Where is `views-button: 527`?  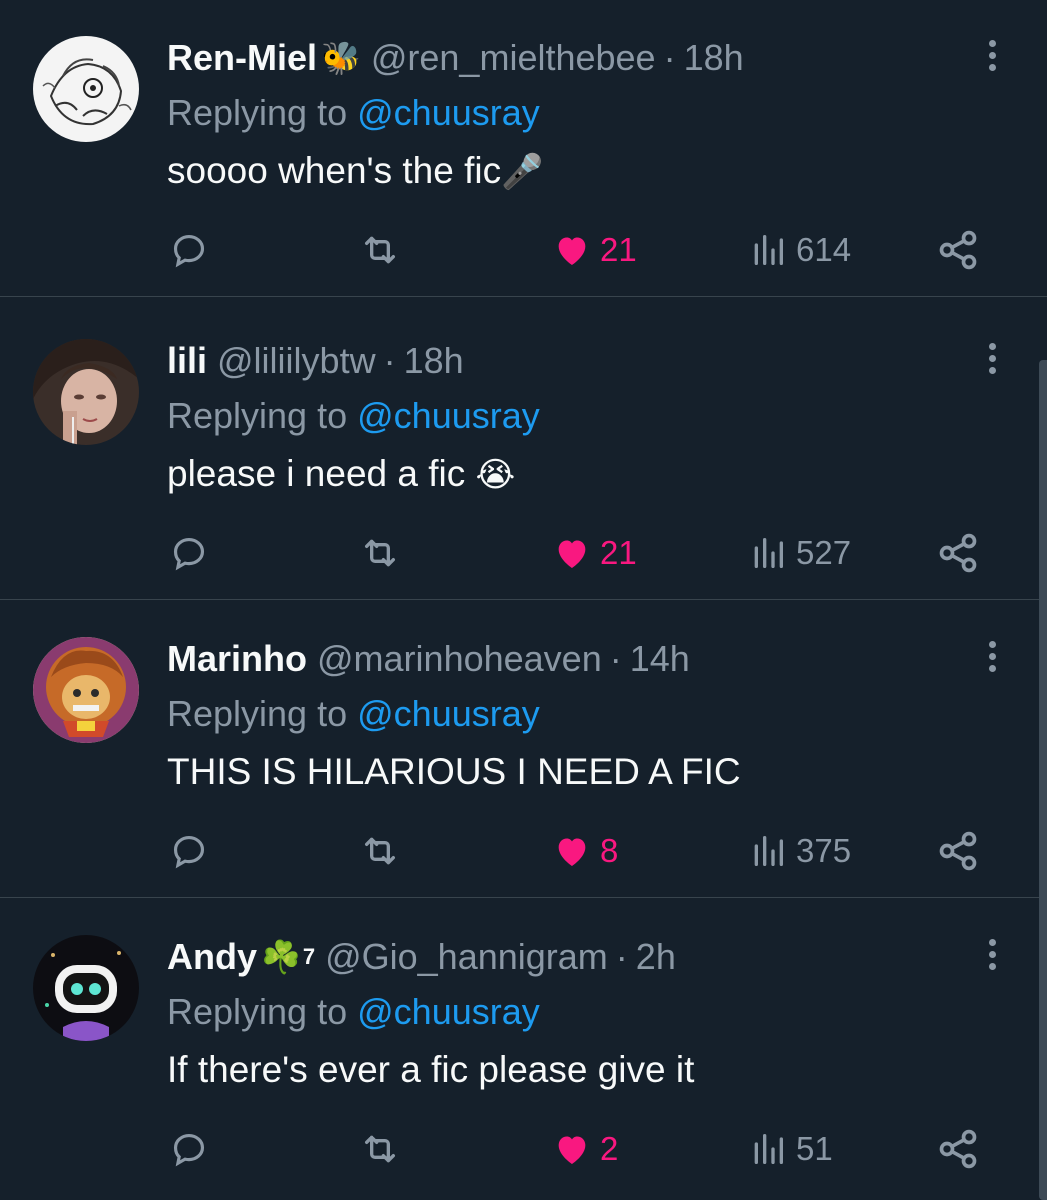 views-button: 527 is located at coordinates (799, 553).